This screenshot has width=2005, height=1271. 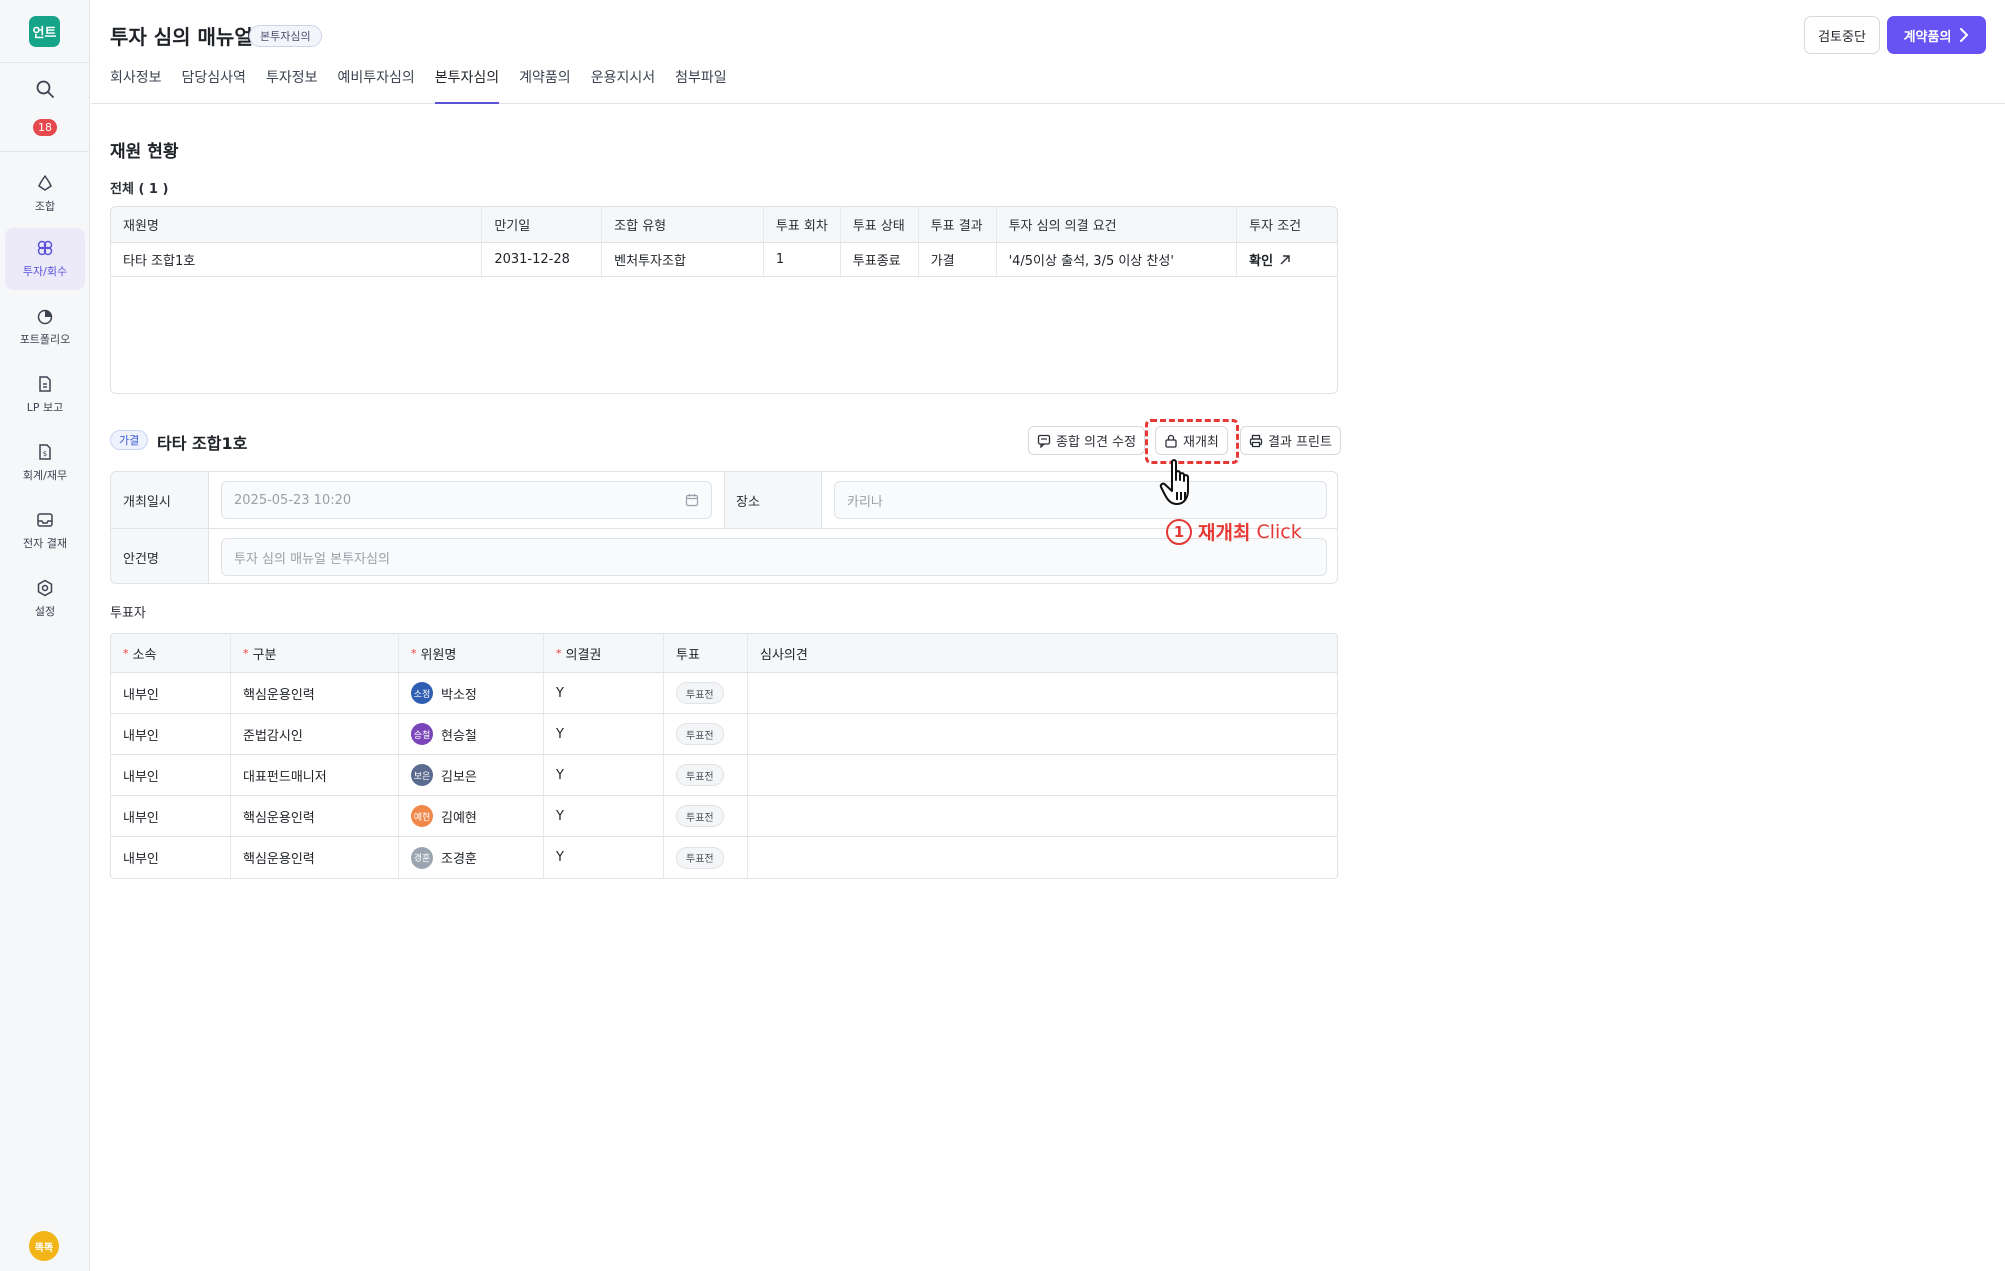 What do you see at coordinates (1042, 653) in the screenshot?
I see `column-header: 심사의견` at bounding box center [1042, 653].